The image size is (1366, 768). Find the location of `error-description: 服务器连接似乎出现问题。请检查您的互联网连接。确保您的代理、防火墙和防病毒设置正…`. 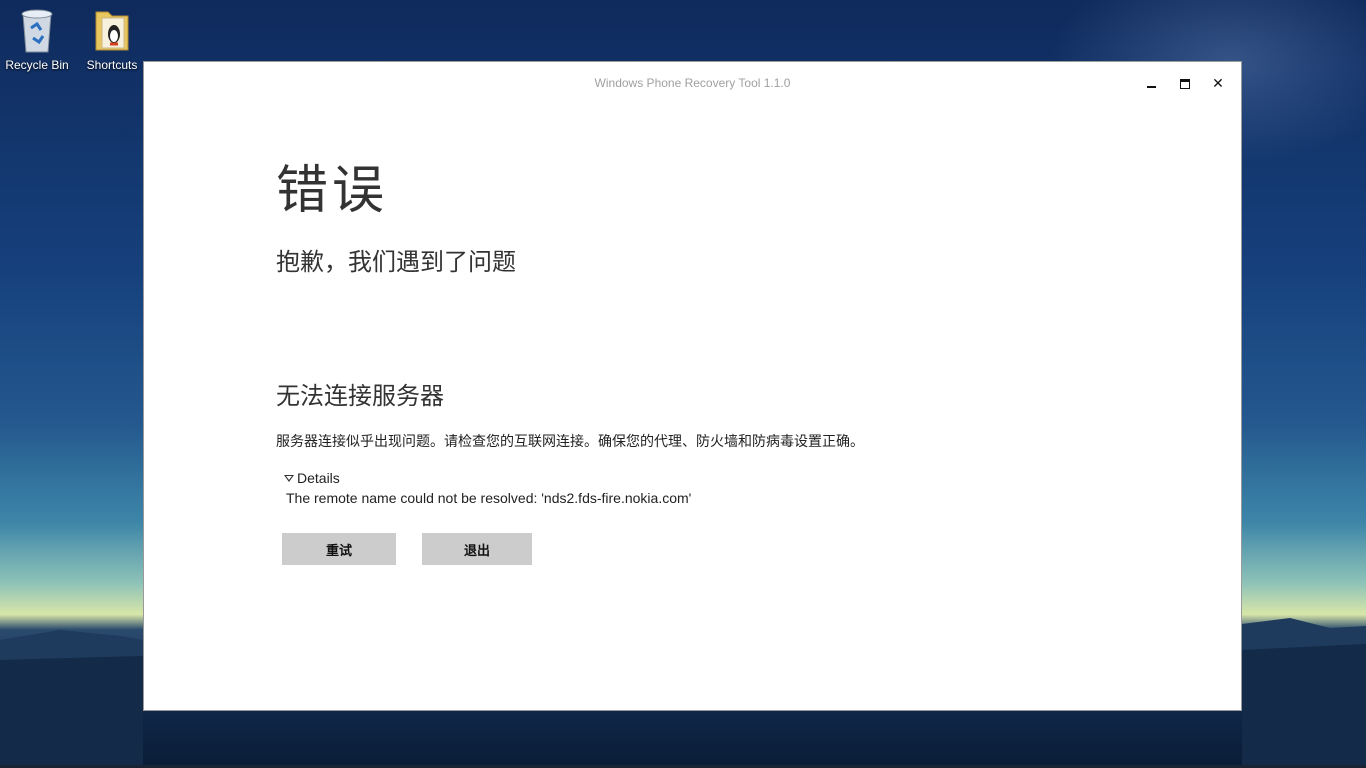

error-description: 服务器连接似乎出现问题。请检查您的互联网连接。确保您的代理、防火墙和防病毒设置正… is located at coordinates (570, 442).